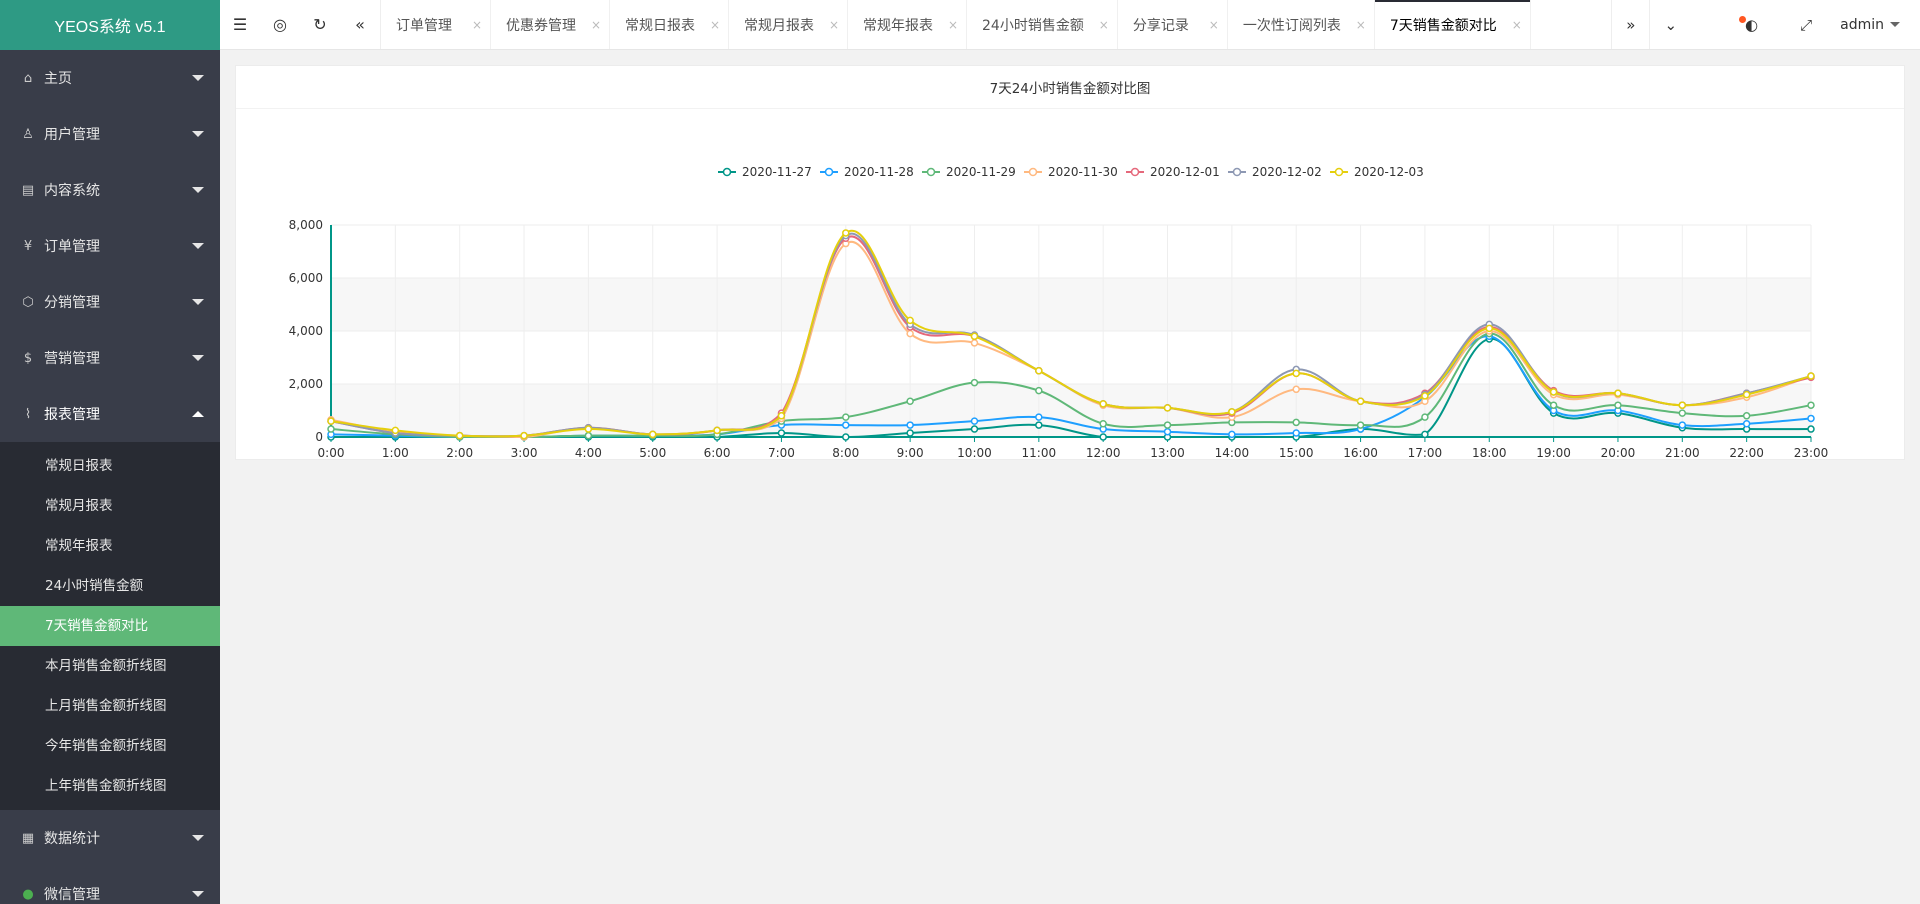 This screenshot has height=904, width=1920. I want to click on nav-label: 用户管理, so click(72, 135).